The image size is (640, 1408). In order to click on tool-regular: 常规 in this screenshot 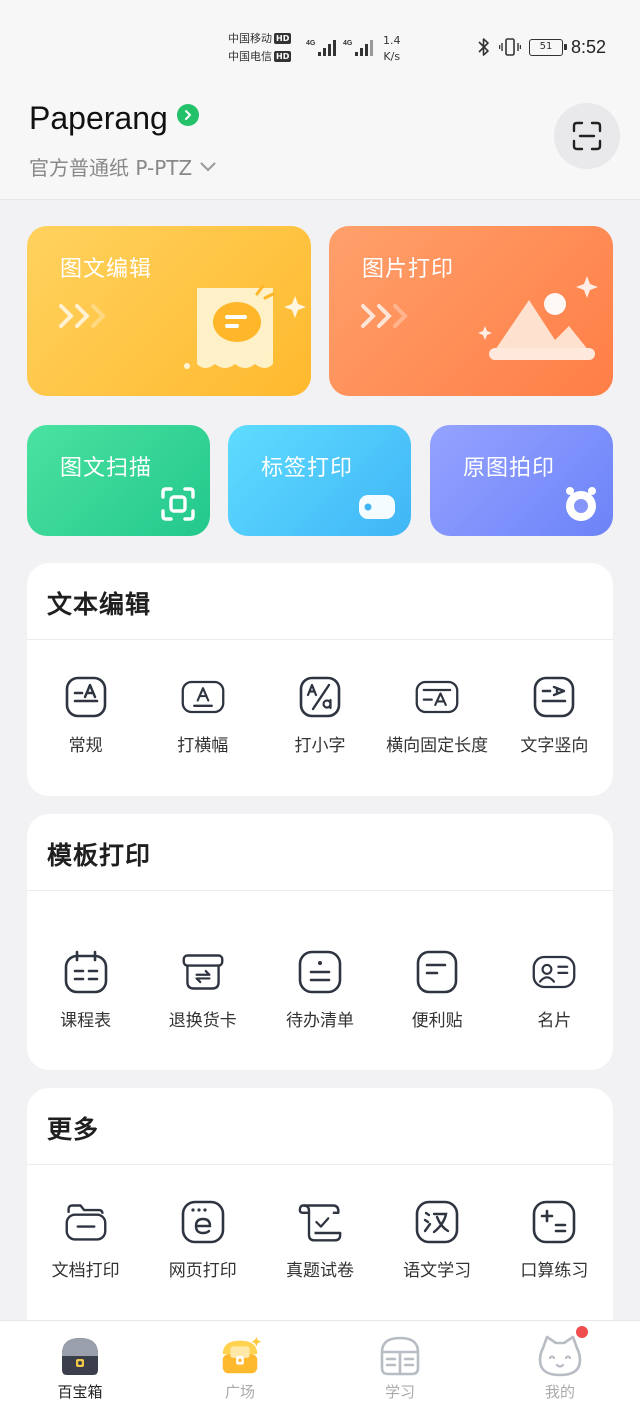, I will do `click(85, 715)`.